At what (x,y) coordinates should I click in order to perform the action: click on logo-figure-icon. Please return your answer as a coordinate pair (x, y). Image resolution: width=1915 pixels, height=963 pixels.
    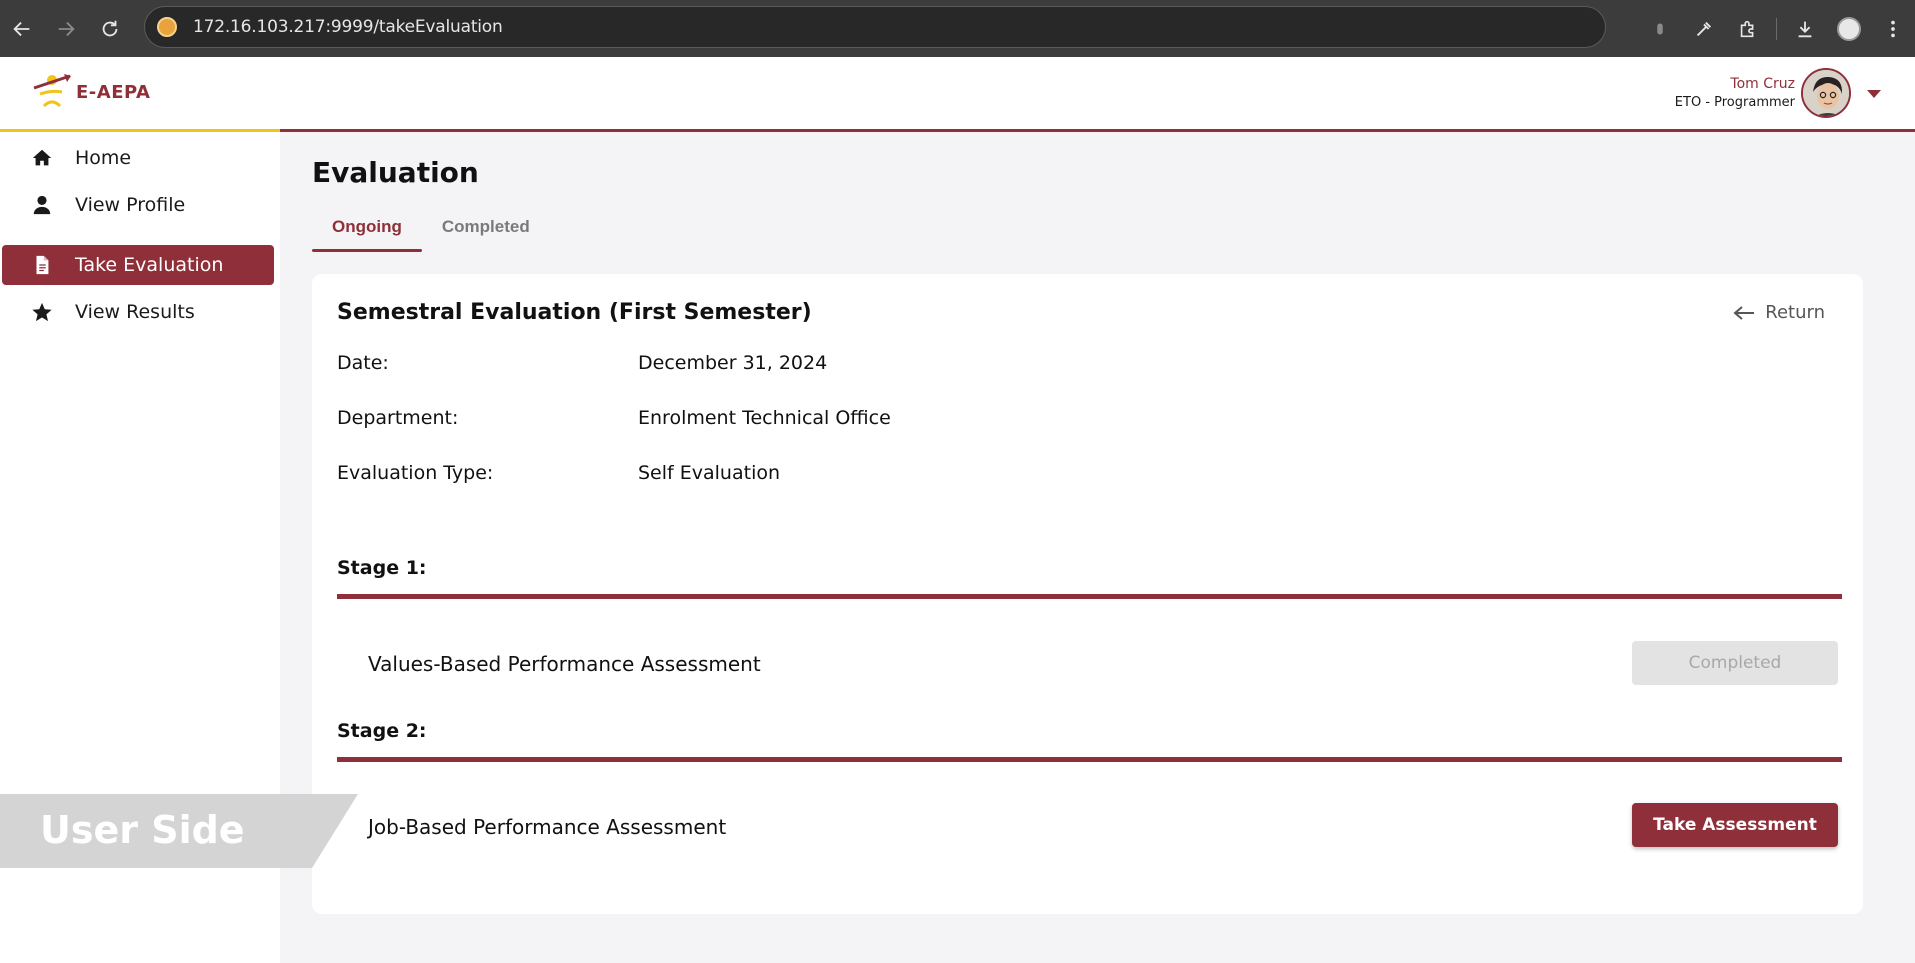
    Looking at the image, I should click on (52, 92).